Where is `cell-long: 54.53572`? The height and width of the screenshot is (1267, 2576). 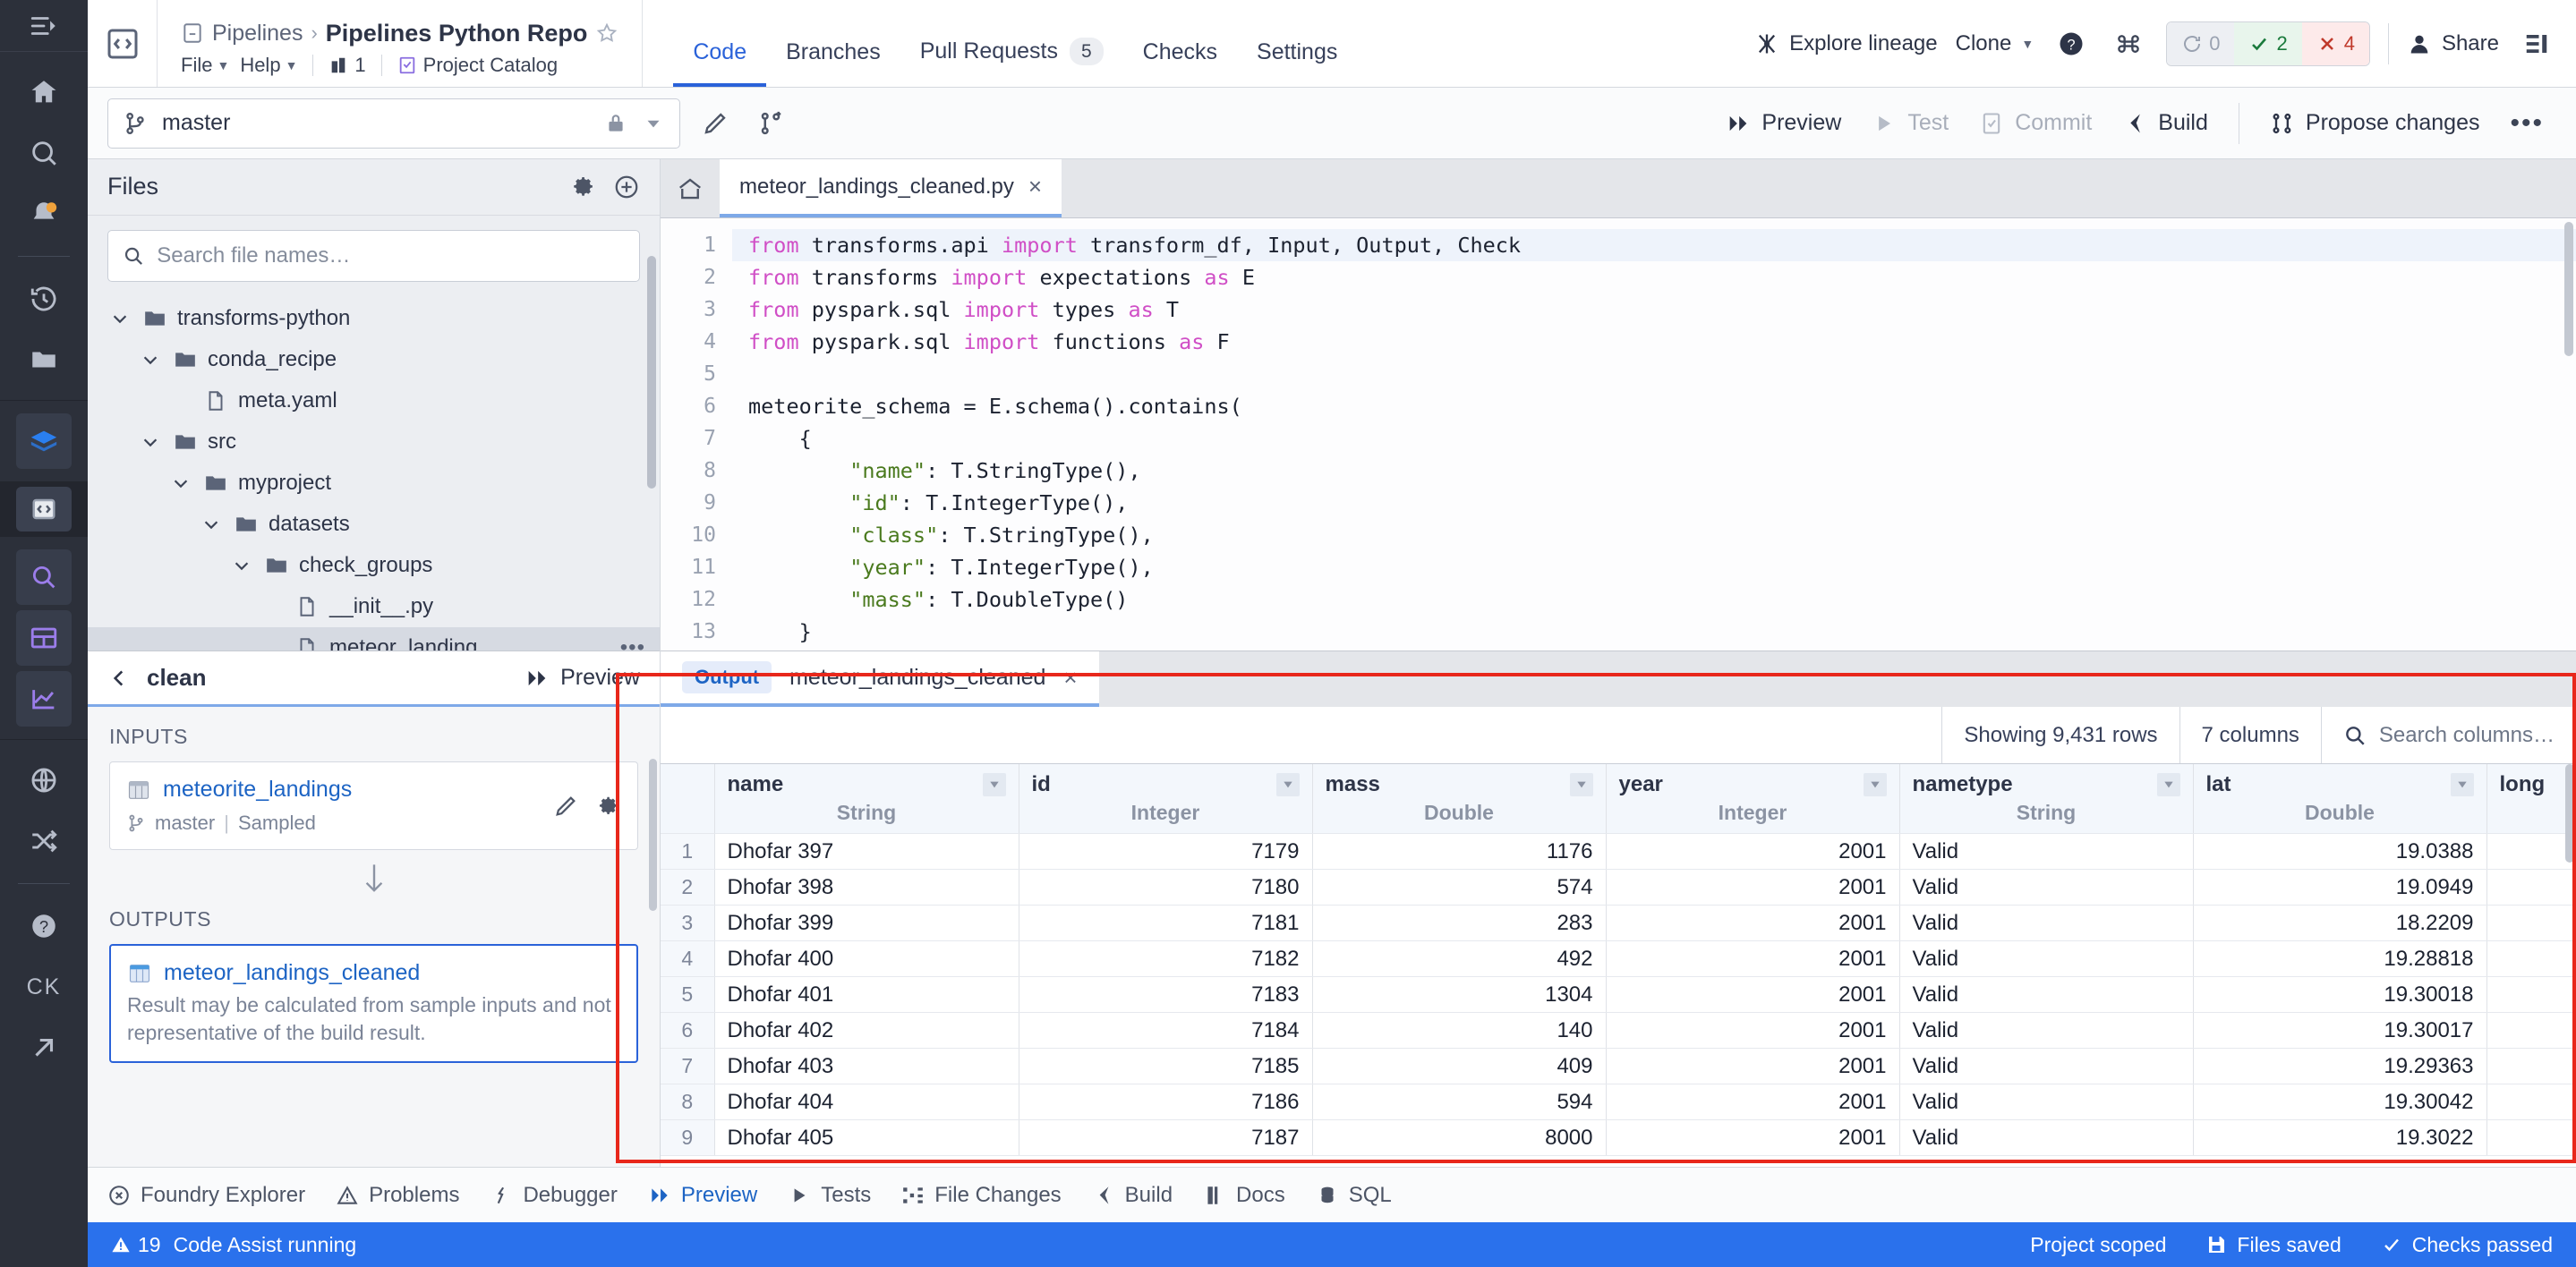
cell-long: 54.53572 is located at coordinates (2531, 1030).